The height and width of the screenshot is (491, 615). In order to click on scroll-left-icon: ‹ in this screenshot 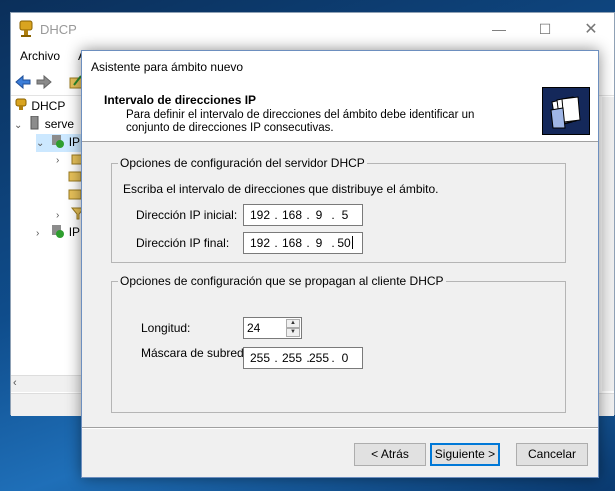, I will do `click(15, 383)`.